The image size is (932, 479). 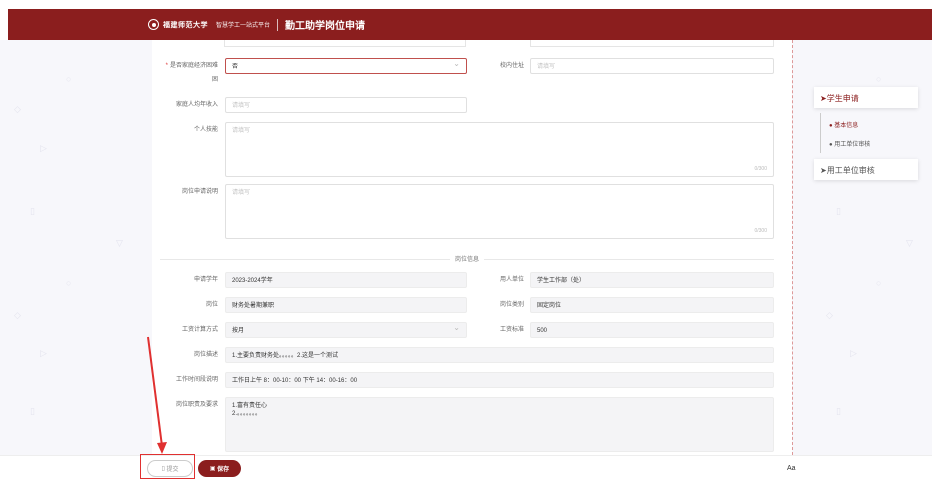 I want to click on page-title: 勤工助学岗位申请, so click(x=325, y=26).